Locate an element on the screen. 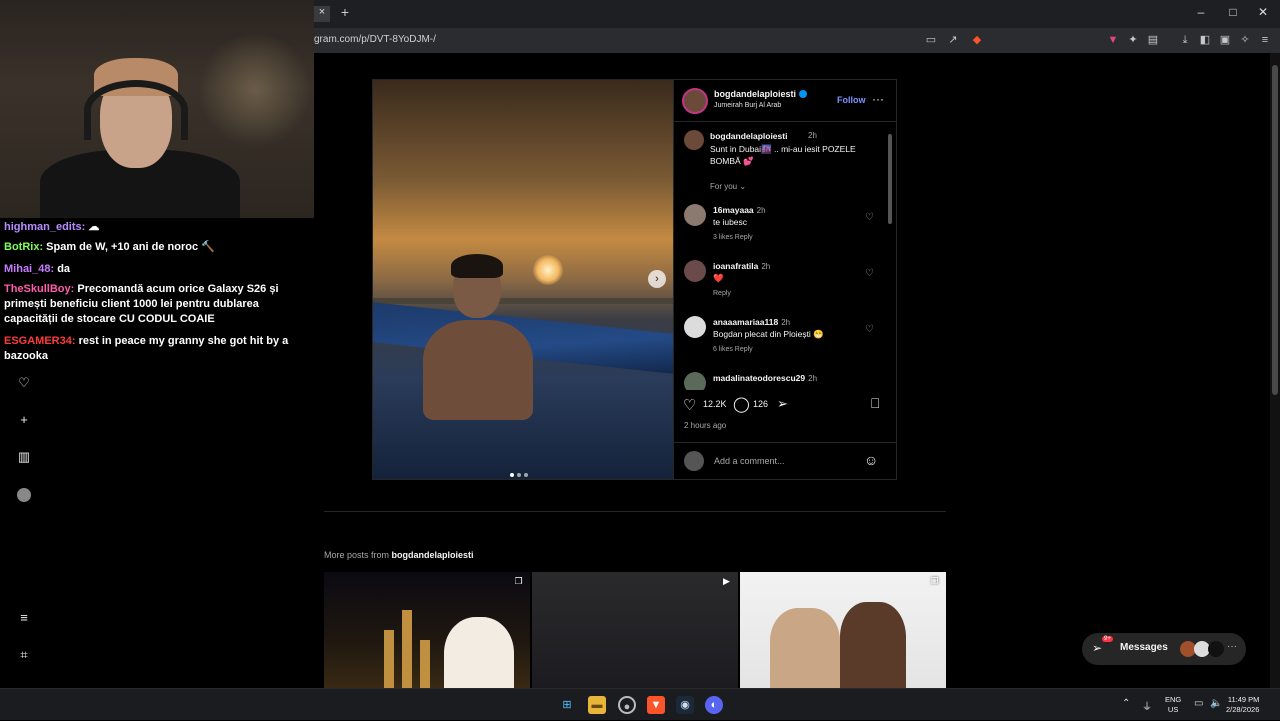  messages-label: Messages is located at coordinates (1144, 647).